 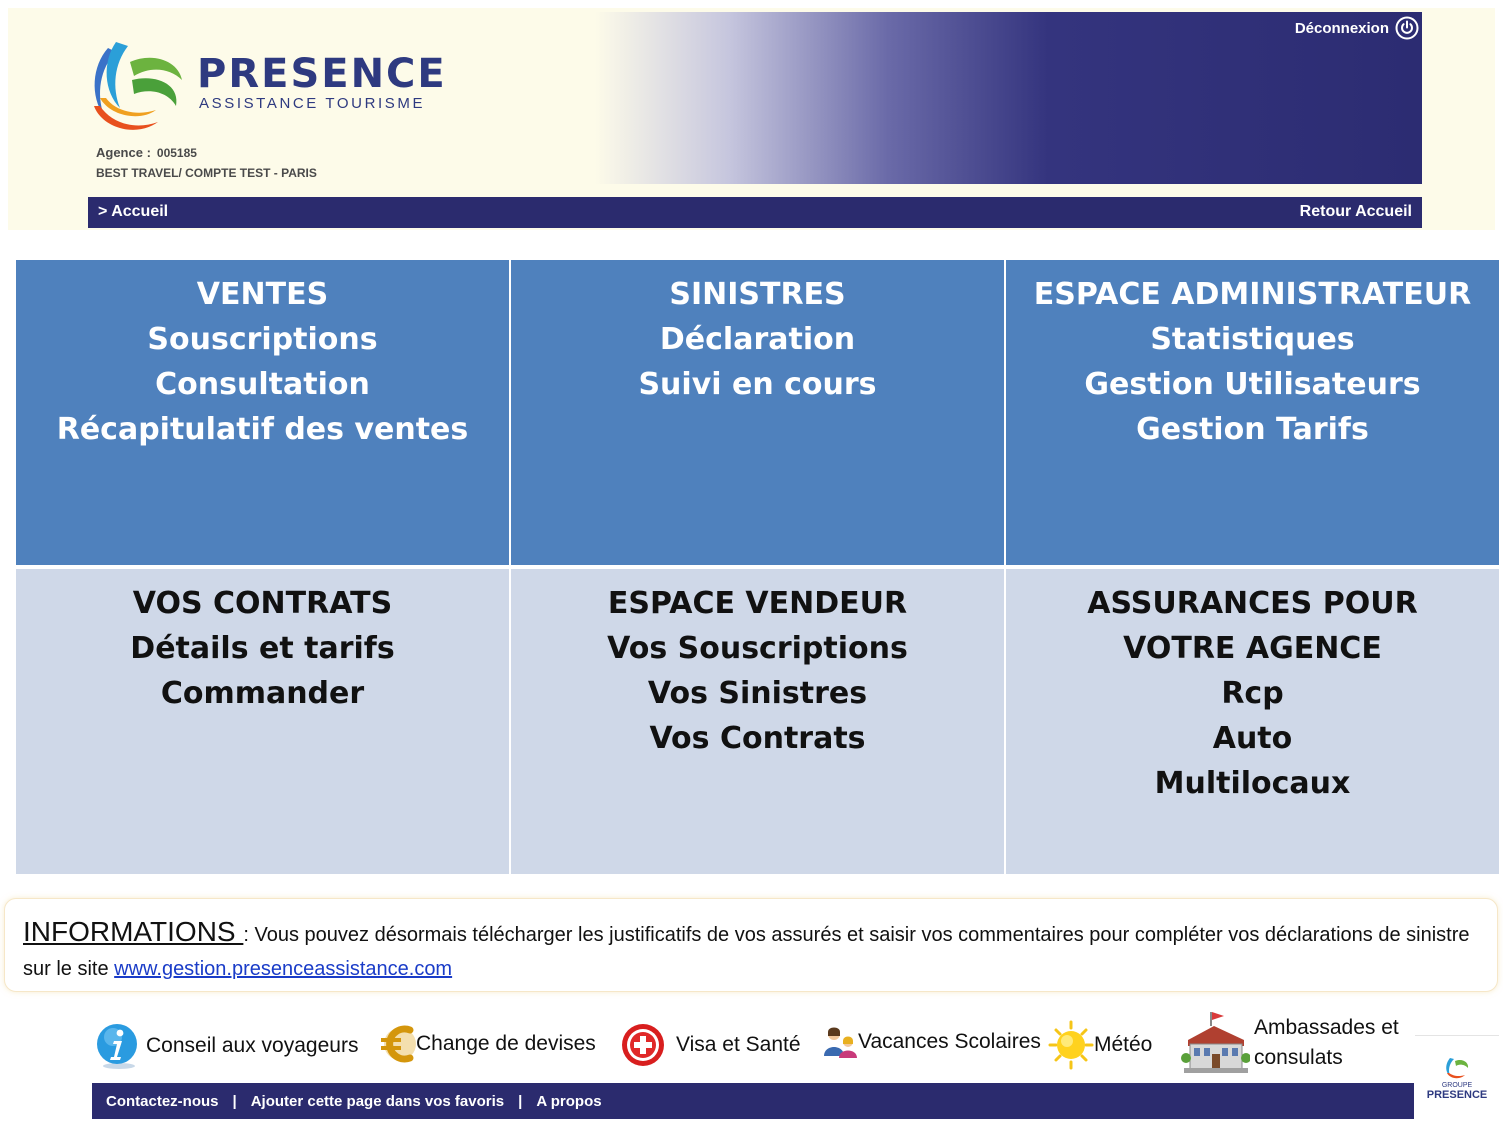 What do you see at coordinates (262, 339) in the screenshot?
I see `link-souscriptions: Souscriptions` at bounding box center [262, 339].